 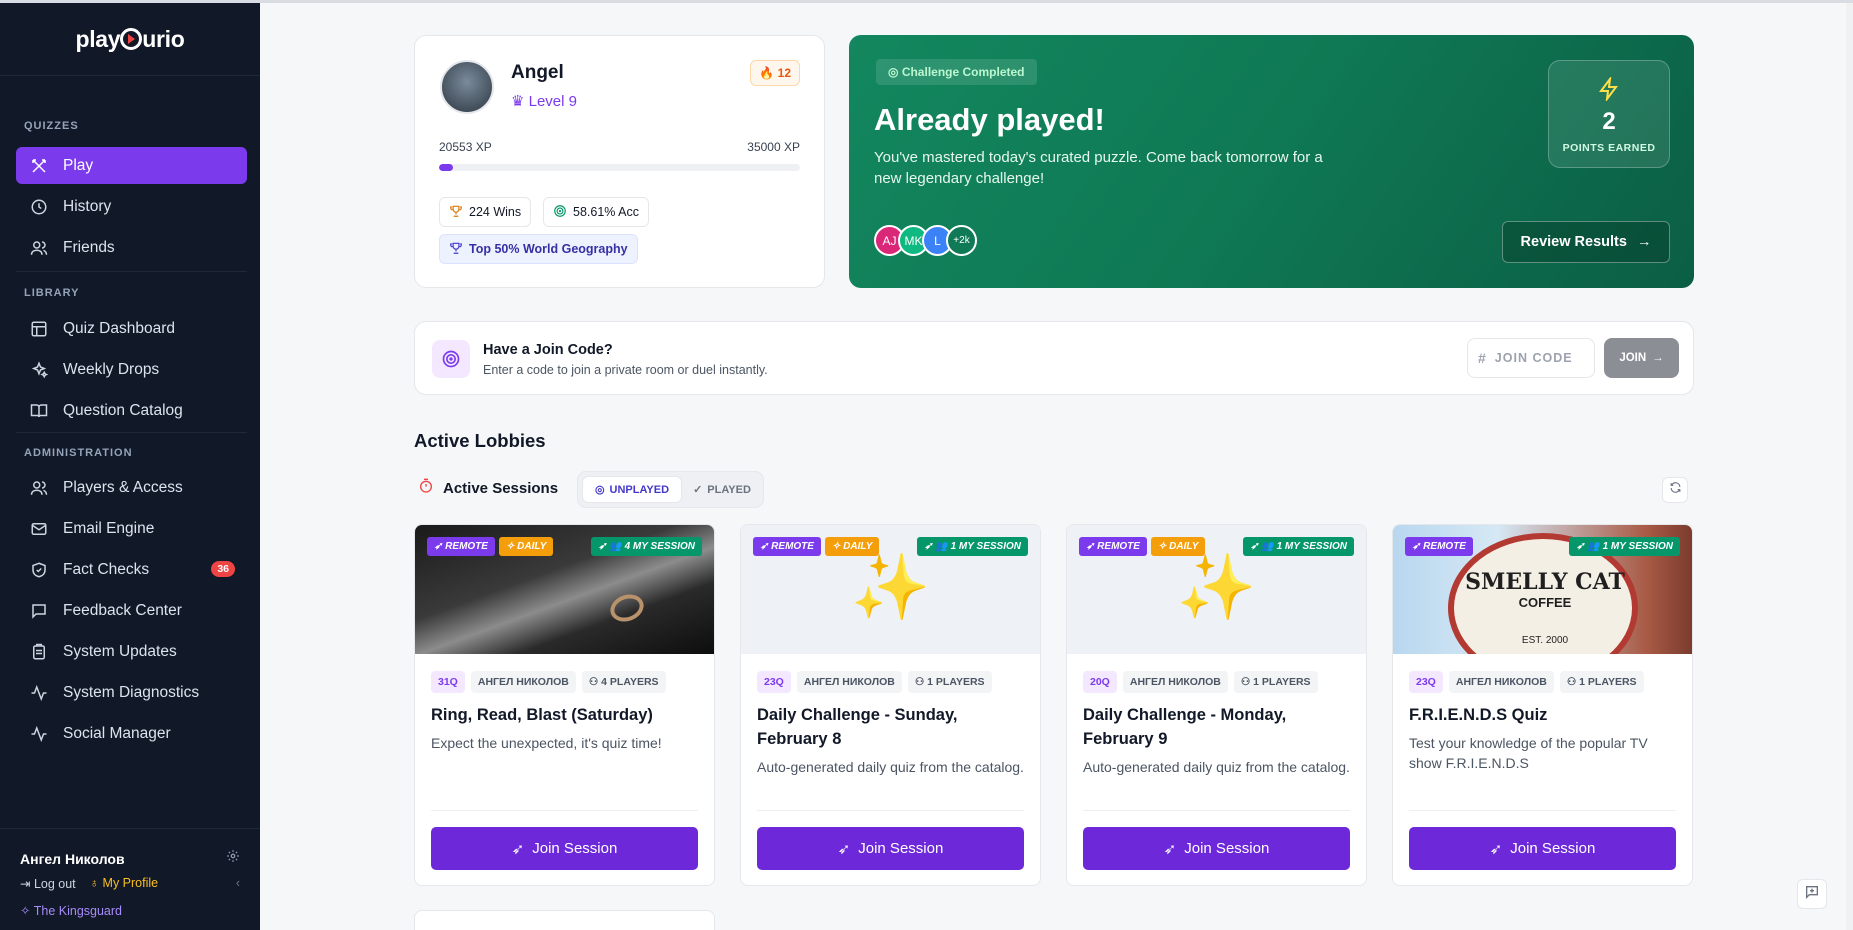 I want to click on active-sessions-label: Active Sessions, so click(x=488, y=488).